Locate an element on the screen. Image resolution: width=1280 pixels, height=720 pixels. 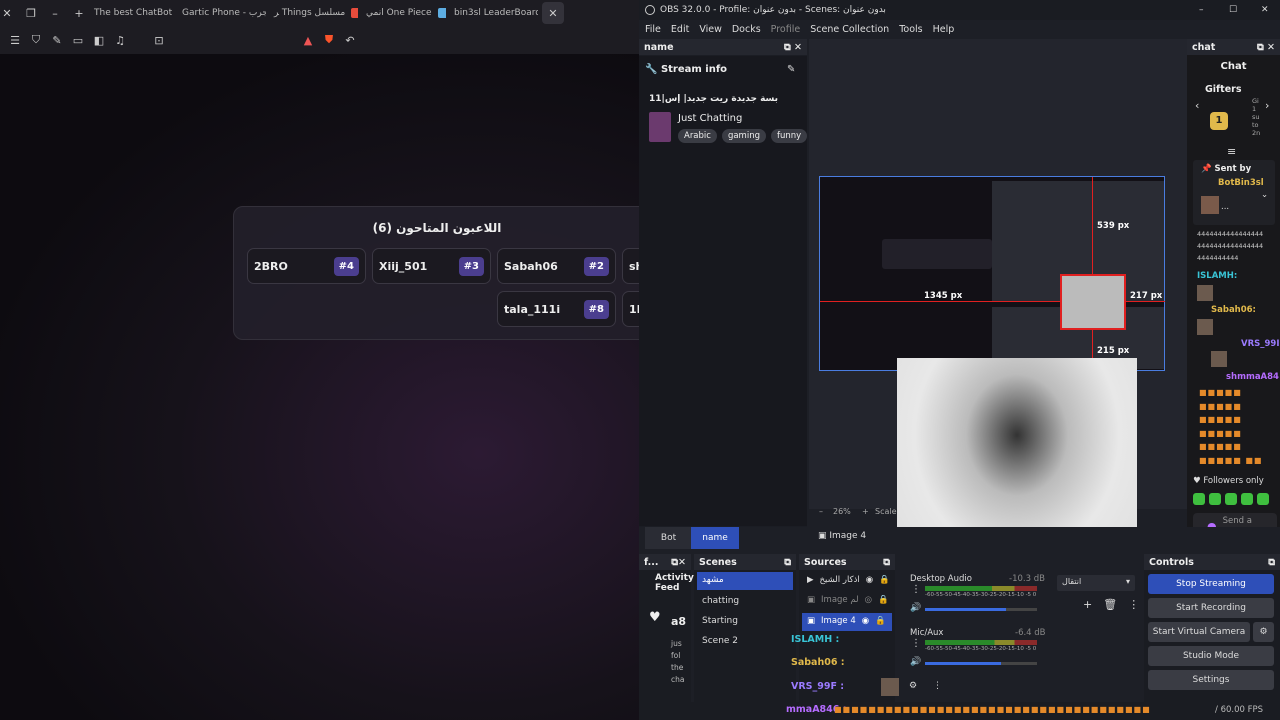
trash-icon: 🗑 is located at coordinates (1110, 604).